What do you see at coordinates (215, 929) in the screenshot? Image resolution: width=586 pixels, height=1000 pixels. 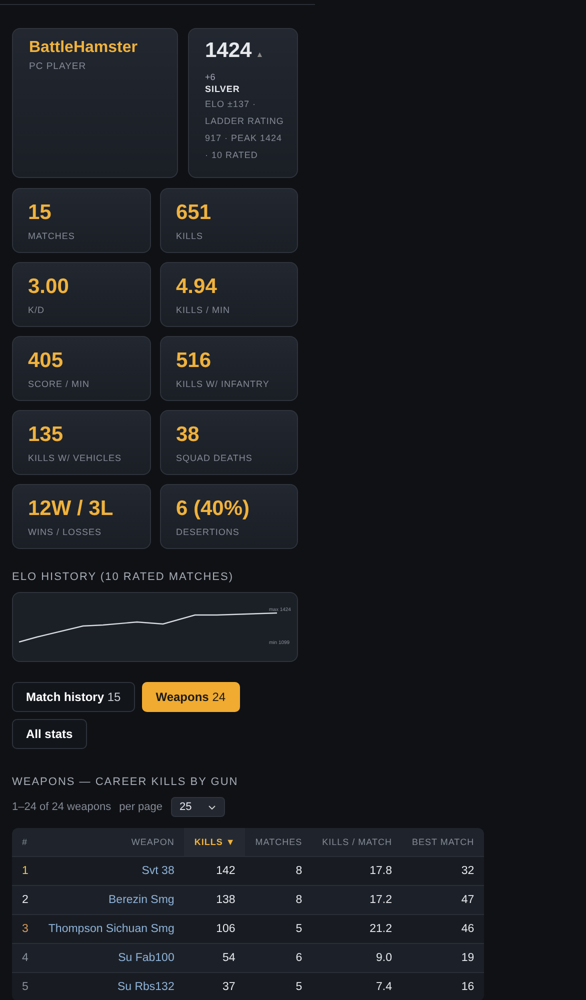 I see `table-cell: 106` at bounding box center [215, 929].